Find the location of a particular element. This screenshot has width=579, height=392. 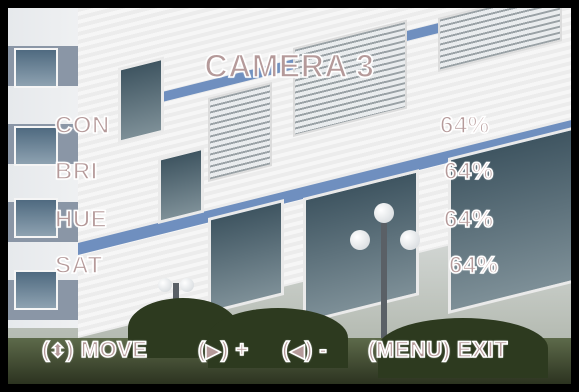

setting-value-hue: 64% is located at coordinates (468, 219).